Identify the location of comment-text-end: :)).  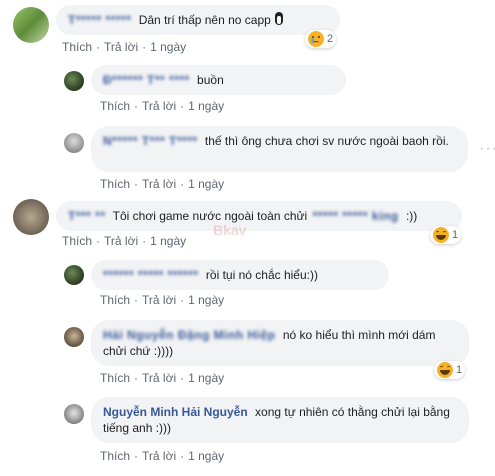
(411, 216).